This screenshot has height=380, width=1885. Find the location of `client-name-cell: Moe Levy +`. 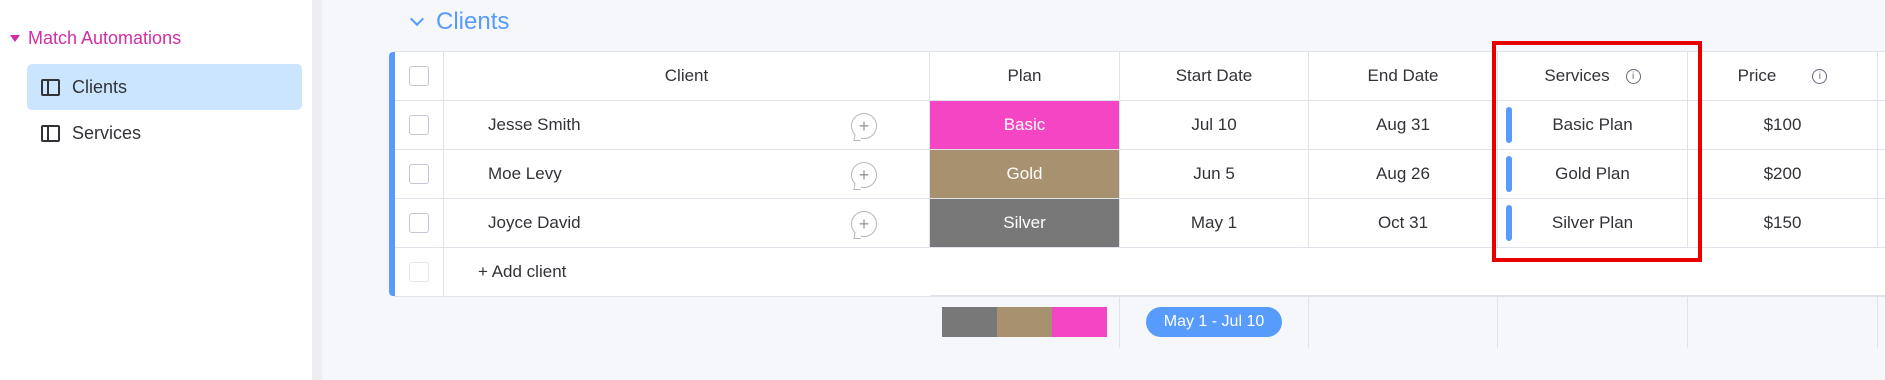

client-name-cell: Moe Levy + is located at coordinates (687, 174).